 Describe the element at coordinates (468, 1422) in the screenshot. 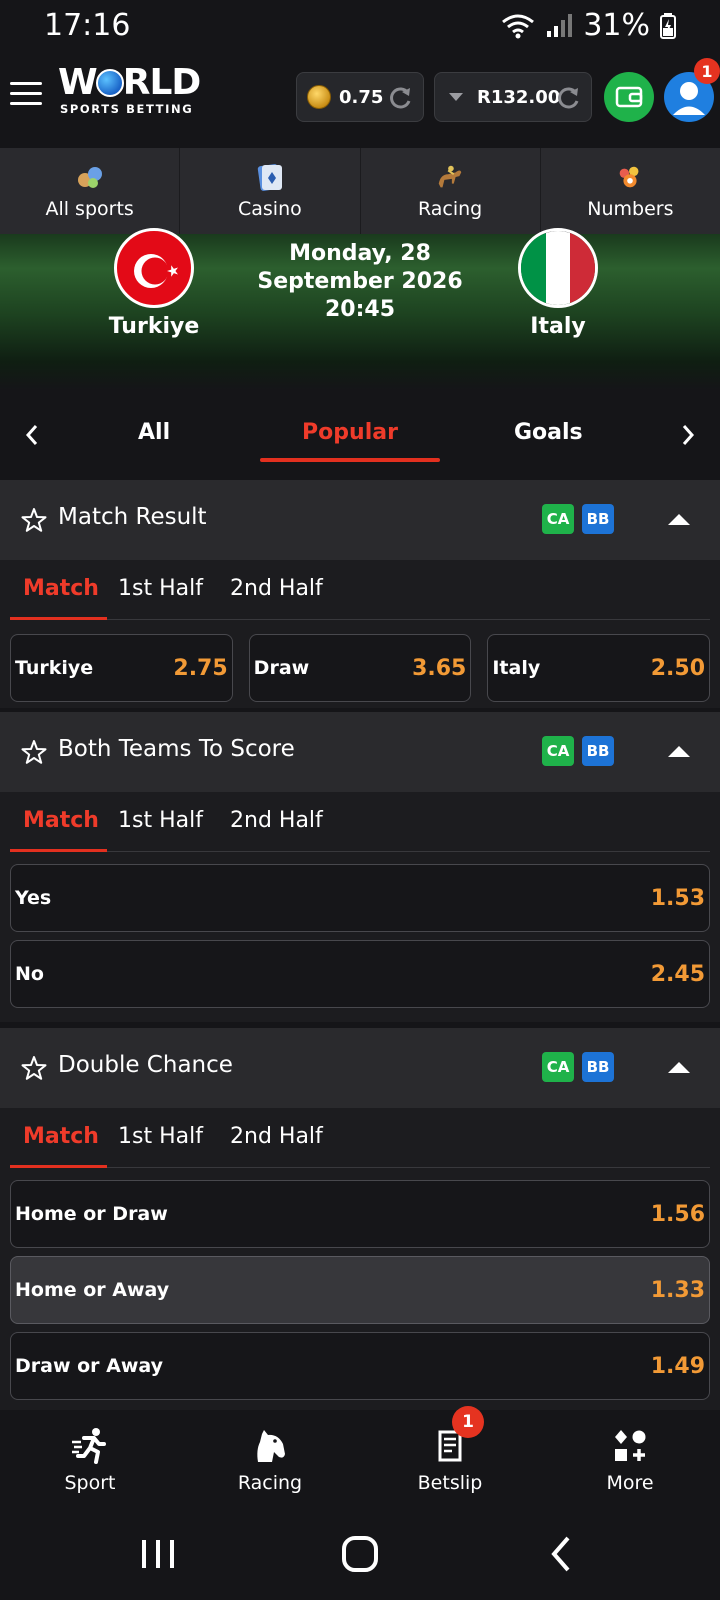

I see `betslip-count-badge: 1` at that location.